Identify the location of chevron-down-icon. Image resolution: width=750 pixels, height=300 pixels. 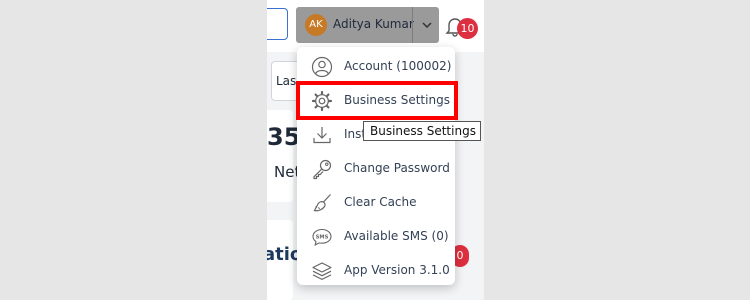
(426, 25).